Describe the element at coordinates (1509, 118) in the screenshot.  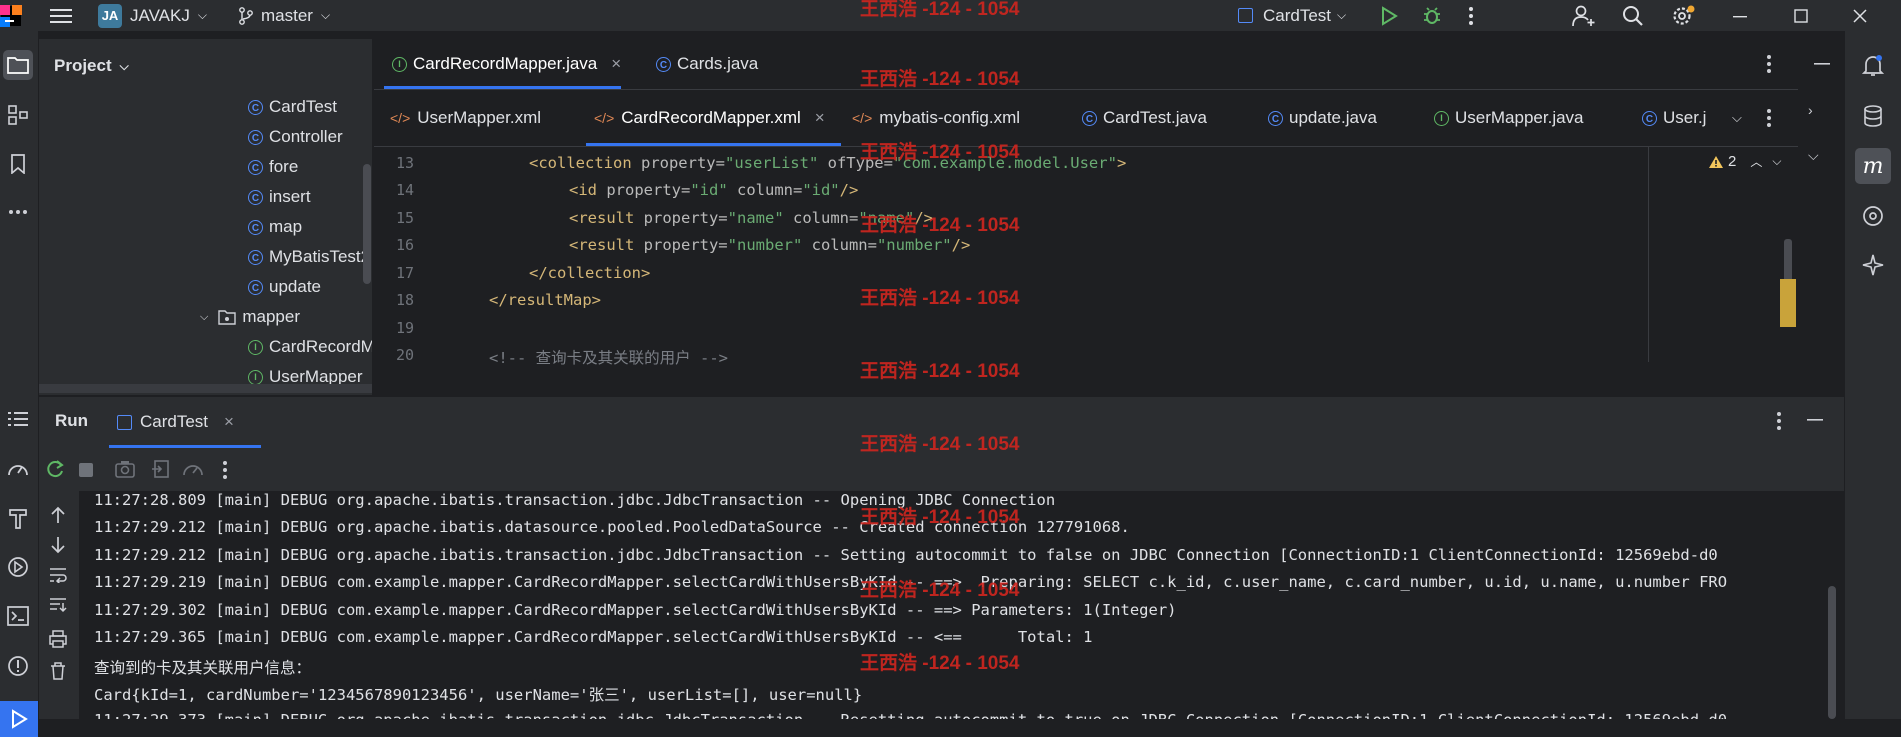
I see `tab-usermapper-java: I UserMapper.java` at that location.